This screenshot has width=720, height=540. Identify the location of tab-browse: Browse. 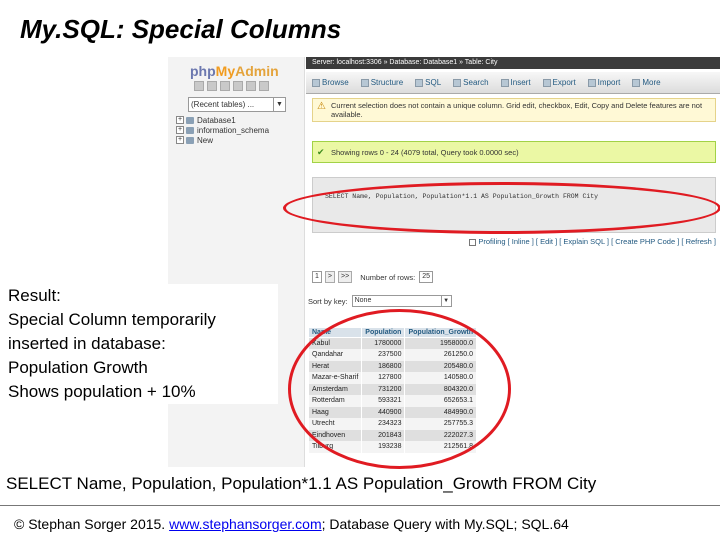
(330, 82).